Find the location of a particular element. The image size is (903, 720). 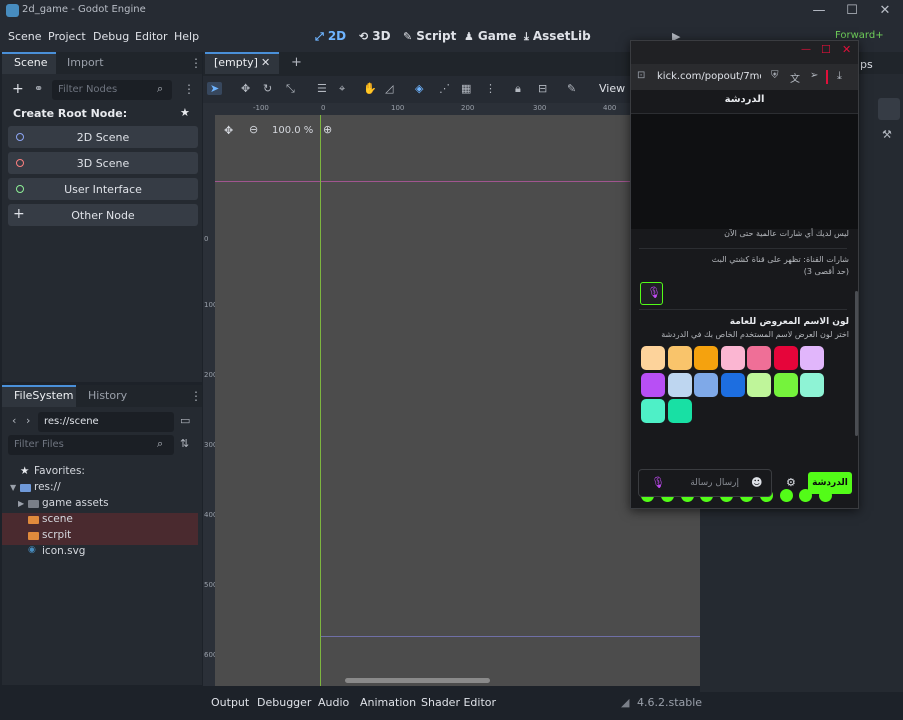

minimize-button: — is located at coordinates (819, 11).